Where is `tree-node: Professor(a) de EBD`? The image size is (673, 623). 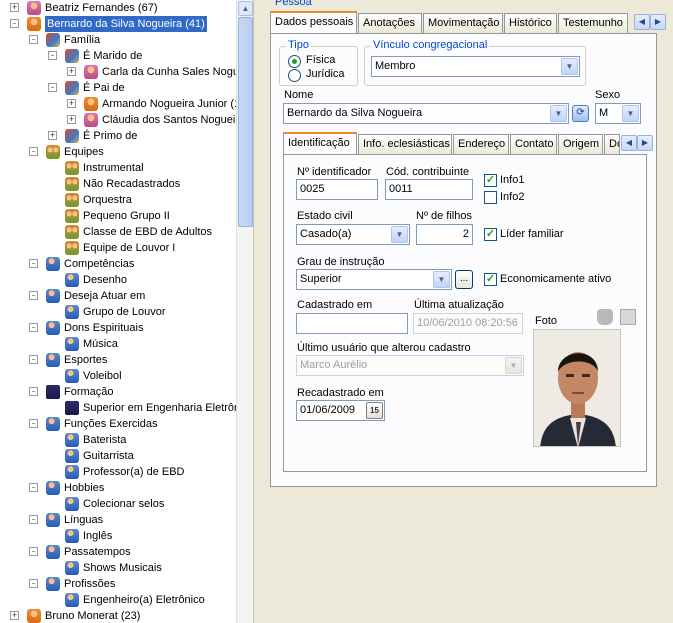 tree-node: Professor(a) de EBD is located at coordinates (118, 472).